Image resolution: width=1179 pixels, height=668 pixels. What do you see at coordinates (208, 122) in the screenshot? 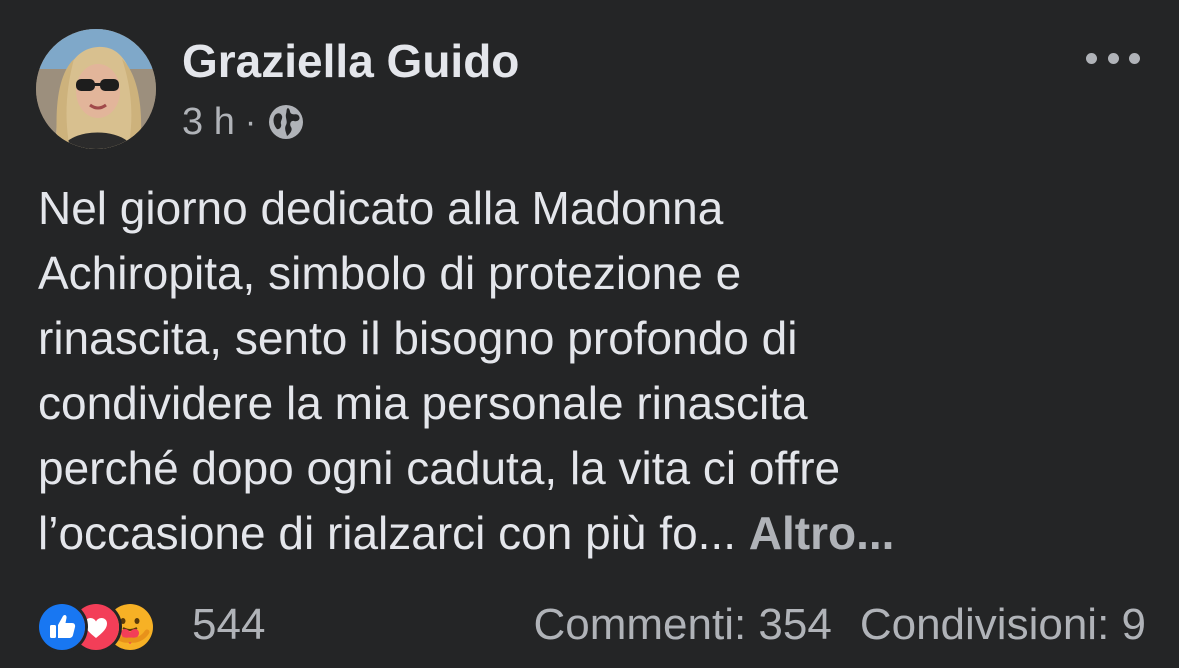
I see `post-time: 3 h` at bounding box center [208, 122].